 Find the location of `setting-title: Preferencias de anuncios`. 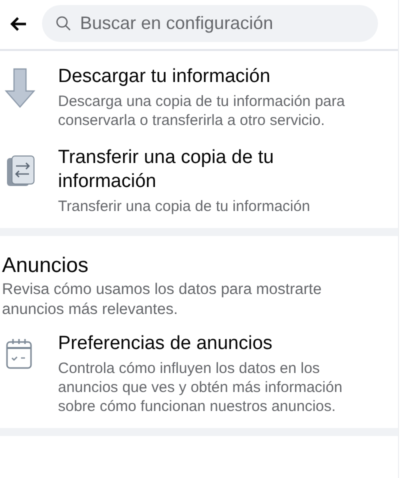

setting-title: Preferencias de anuncios is located at coordinates (213, 344).